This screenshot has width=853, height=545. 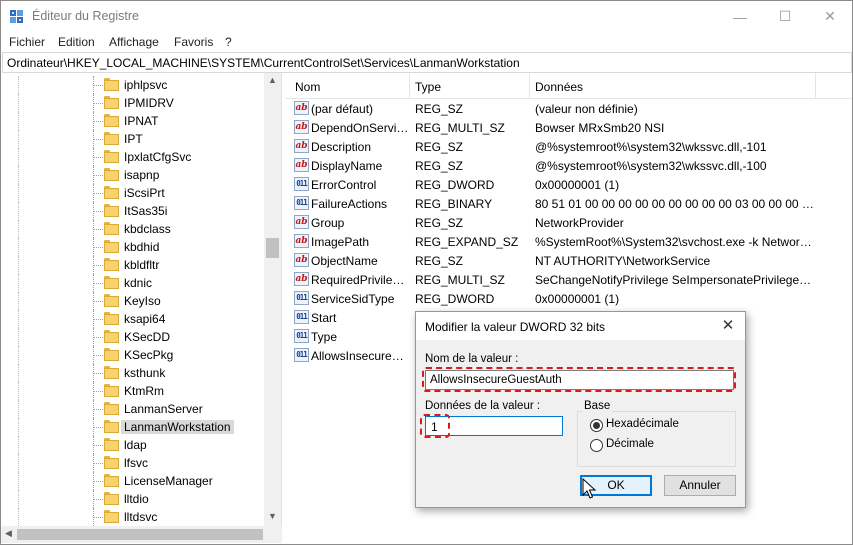 I want to click on tree-item: ldap, so click(x=132, y=445).